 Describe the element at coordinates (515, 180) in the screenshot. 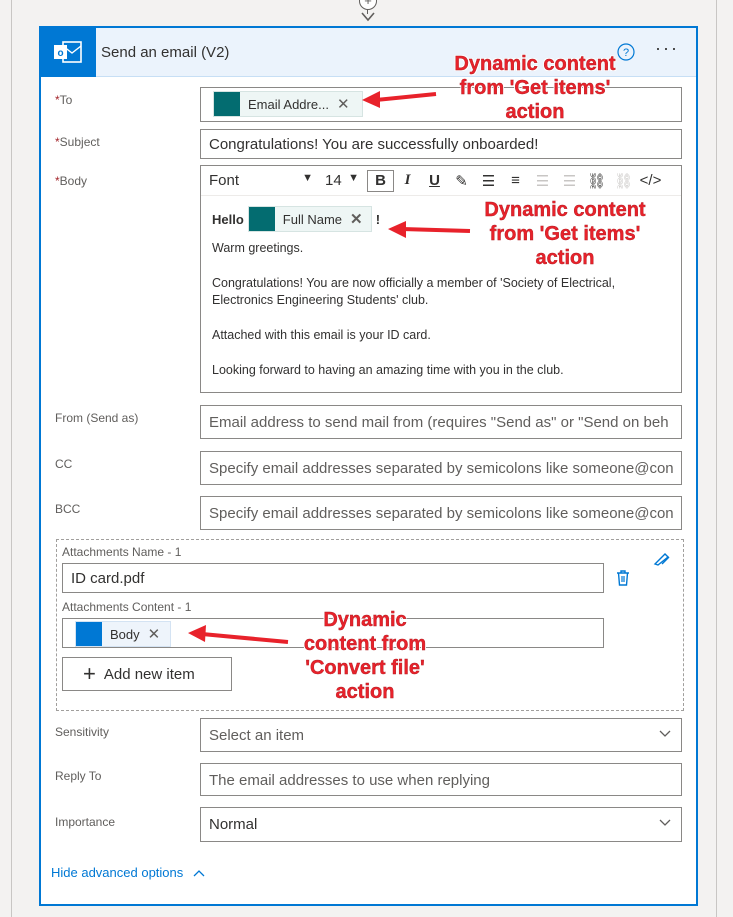

I see `numbered-list-icon: ≡` at that location.